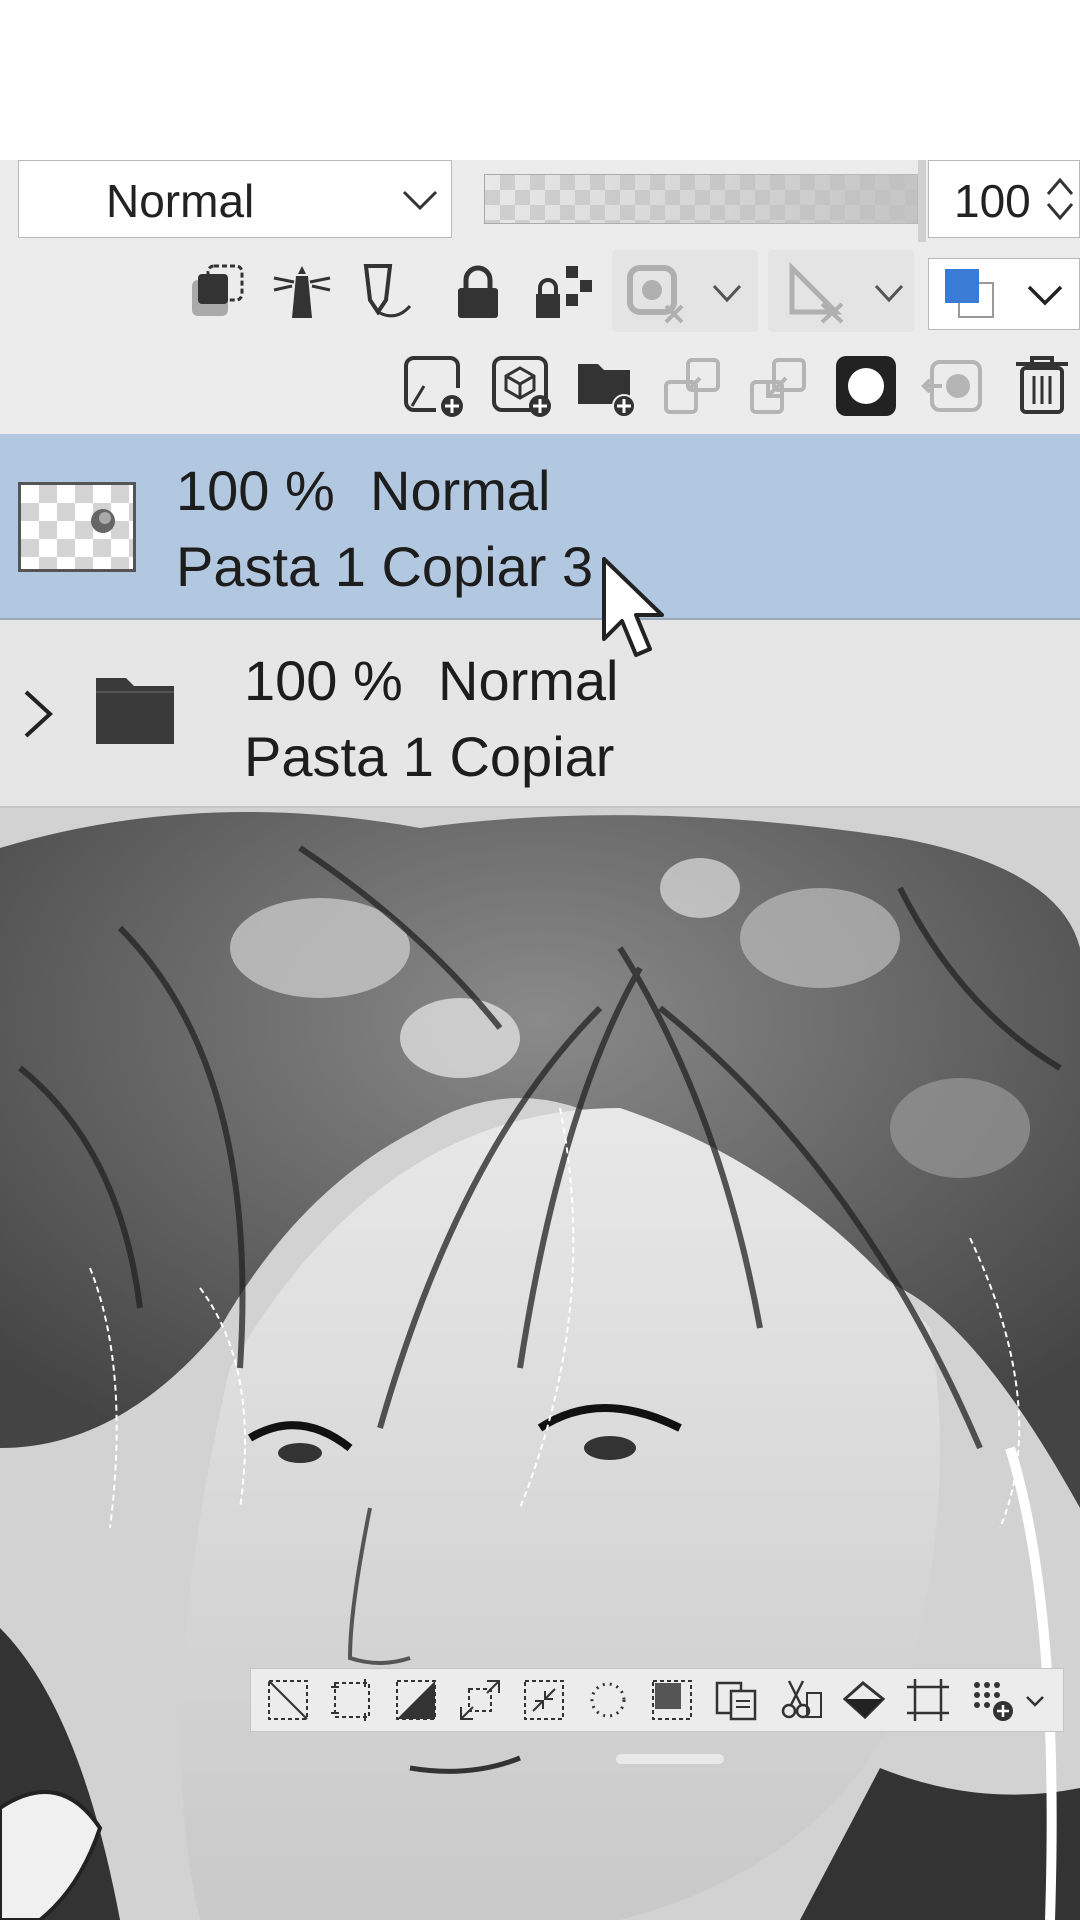  Describe the element at coordinates (864, 1700) in the screenshot. I see `fill-icon` at that location.